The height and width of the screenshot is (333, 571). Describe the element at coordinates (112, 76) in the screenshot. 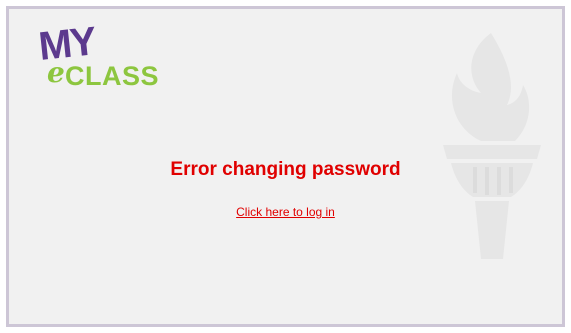

I see `logo-class-text: CLASS` at that location.